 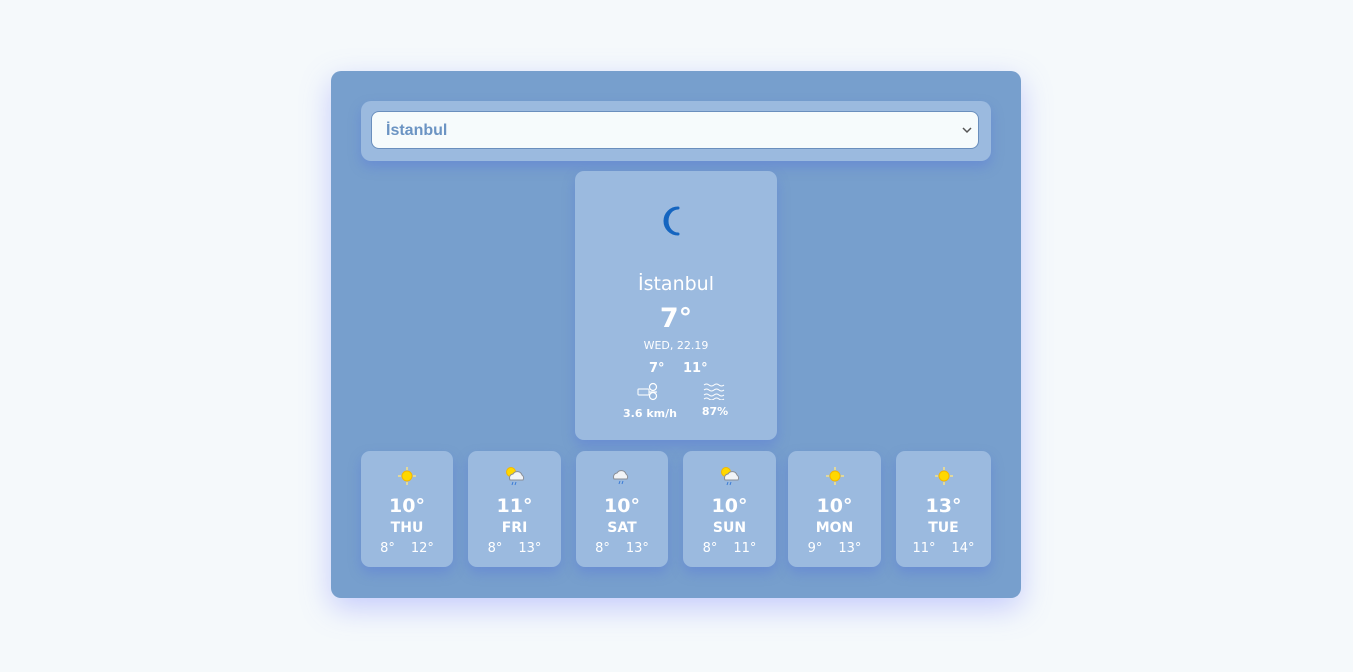 What do you see at coordinates (924, 548) in the screenshot?
I see `forecast-min: 11°` at bounding box center [924, 548].